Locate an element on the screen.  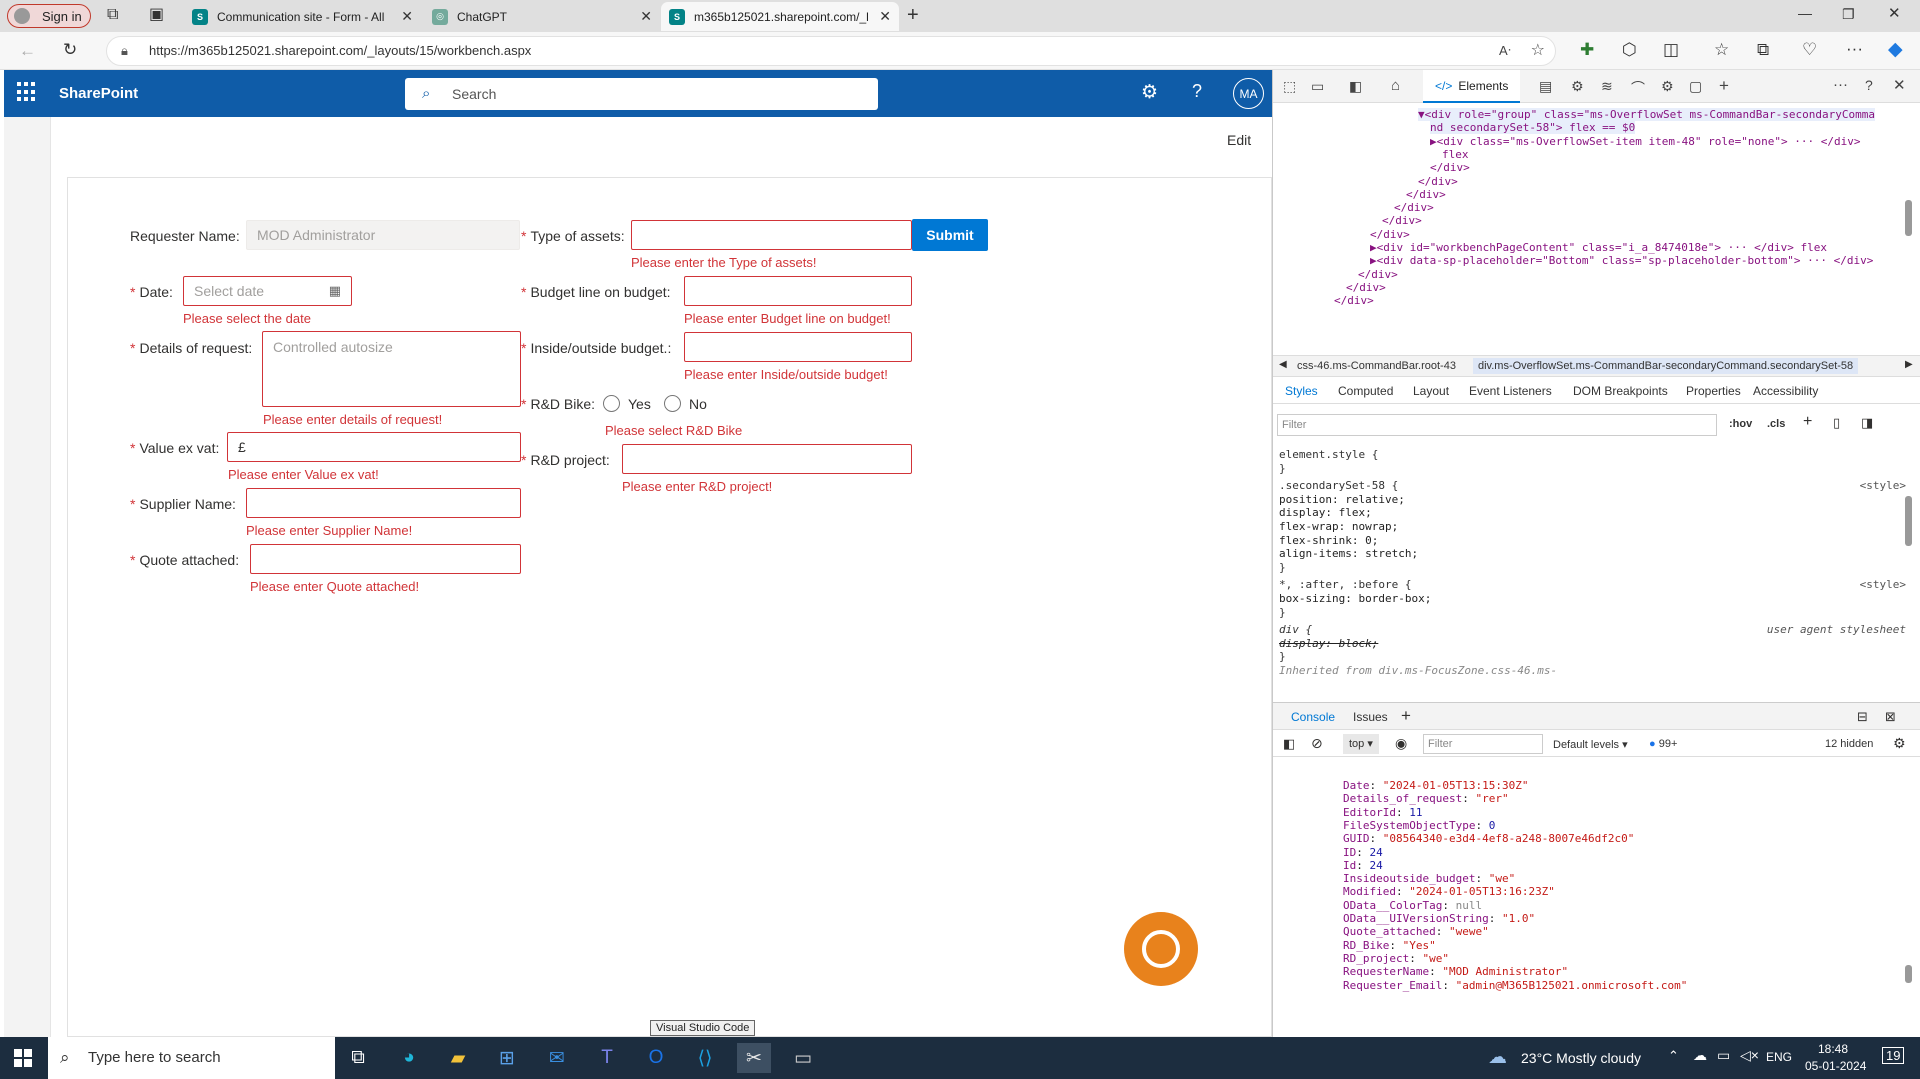
value-input: £ is located at coordinates (374, 447).